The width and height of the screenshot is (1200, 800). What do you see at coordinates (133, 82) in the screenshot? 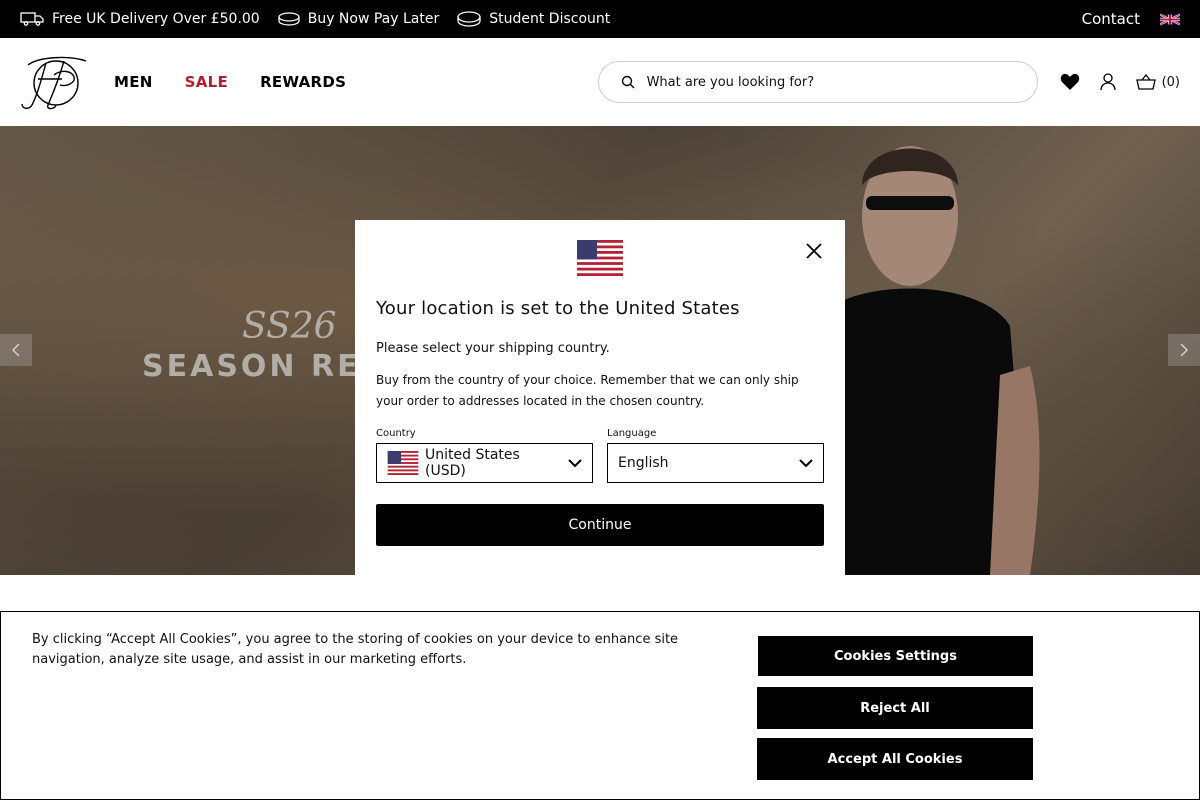
I see `nav-men: MEN` at bounding box center [133, 82].